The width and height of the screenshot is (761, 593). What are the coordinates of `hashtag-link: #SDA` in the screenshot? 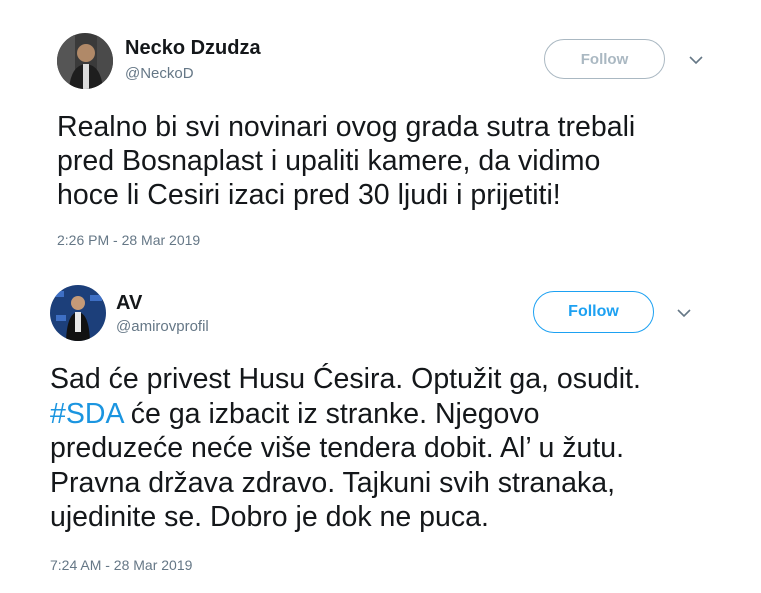 It's located at (86, 414).